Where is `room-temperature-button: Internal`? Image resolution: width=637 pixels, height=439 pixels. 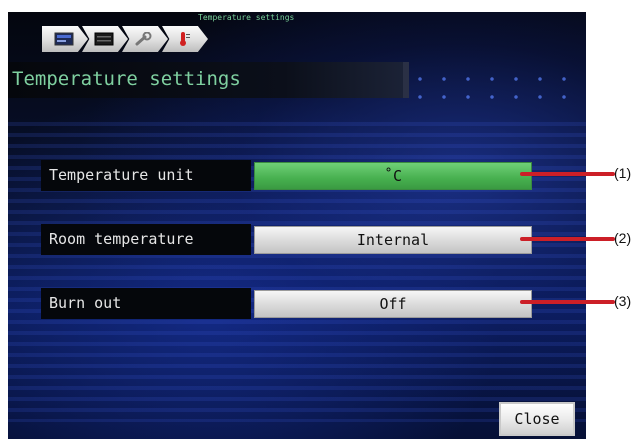 room-temperature-button: Internal is located at coordinates (393, 240).